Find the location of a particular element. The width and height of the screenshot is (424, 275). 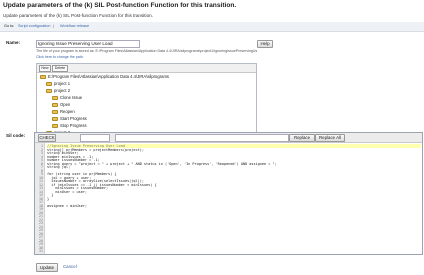

change-path-link: Click here to change the path. is located at coordinates (60, 57).